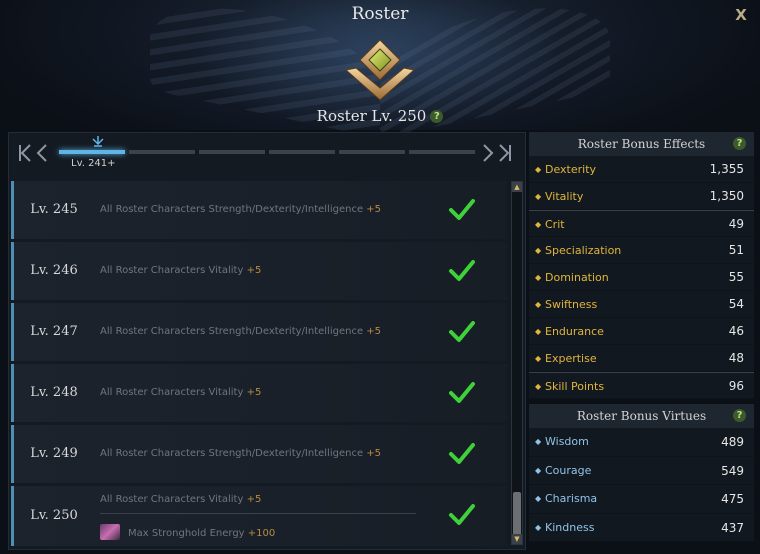 Image resolution: width=760 pixels, height=554 pixels. What do you see at coordinates (380, 70) in the screenshot?
I see `roster-emblem-icon` at bounding box center [380, 70].